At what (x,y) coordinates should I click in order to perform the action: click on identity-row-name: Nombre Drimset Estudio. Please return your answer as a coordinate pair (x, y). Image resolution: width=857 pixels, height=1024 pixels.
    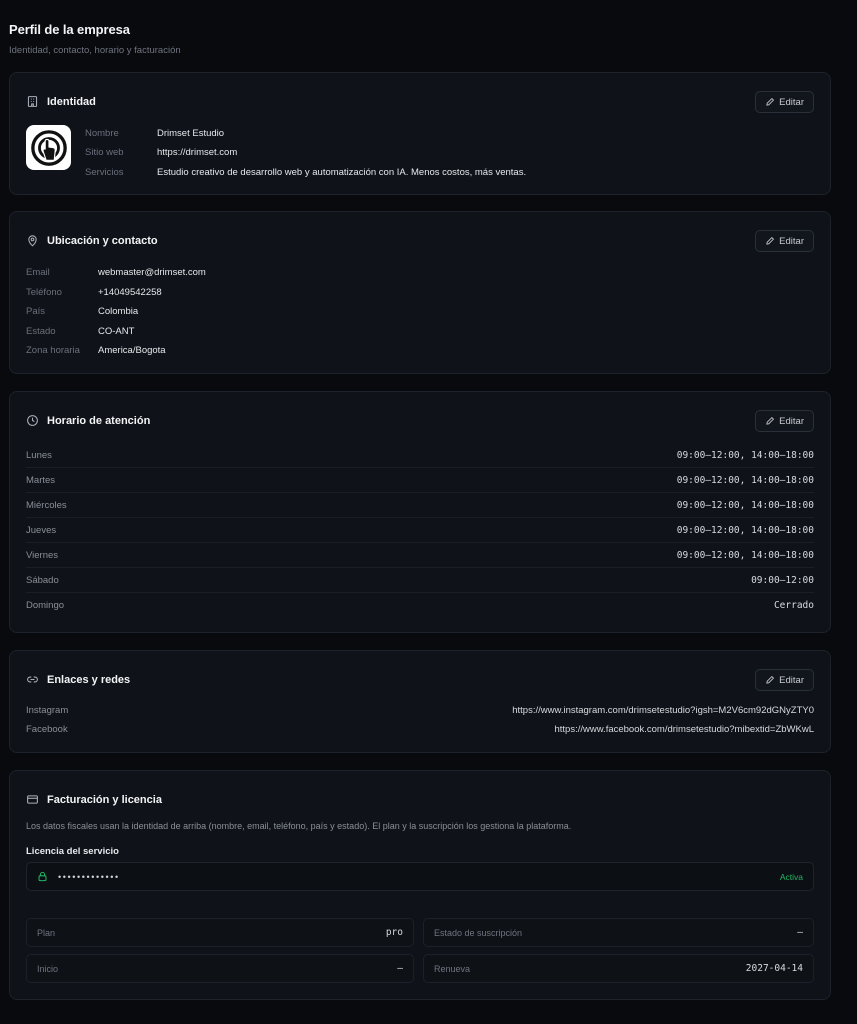
    Looking at the image, I should click on (155, 133).